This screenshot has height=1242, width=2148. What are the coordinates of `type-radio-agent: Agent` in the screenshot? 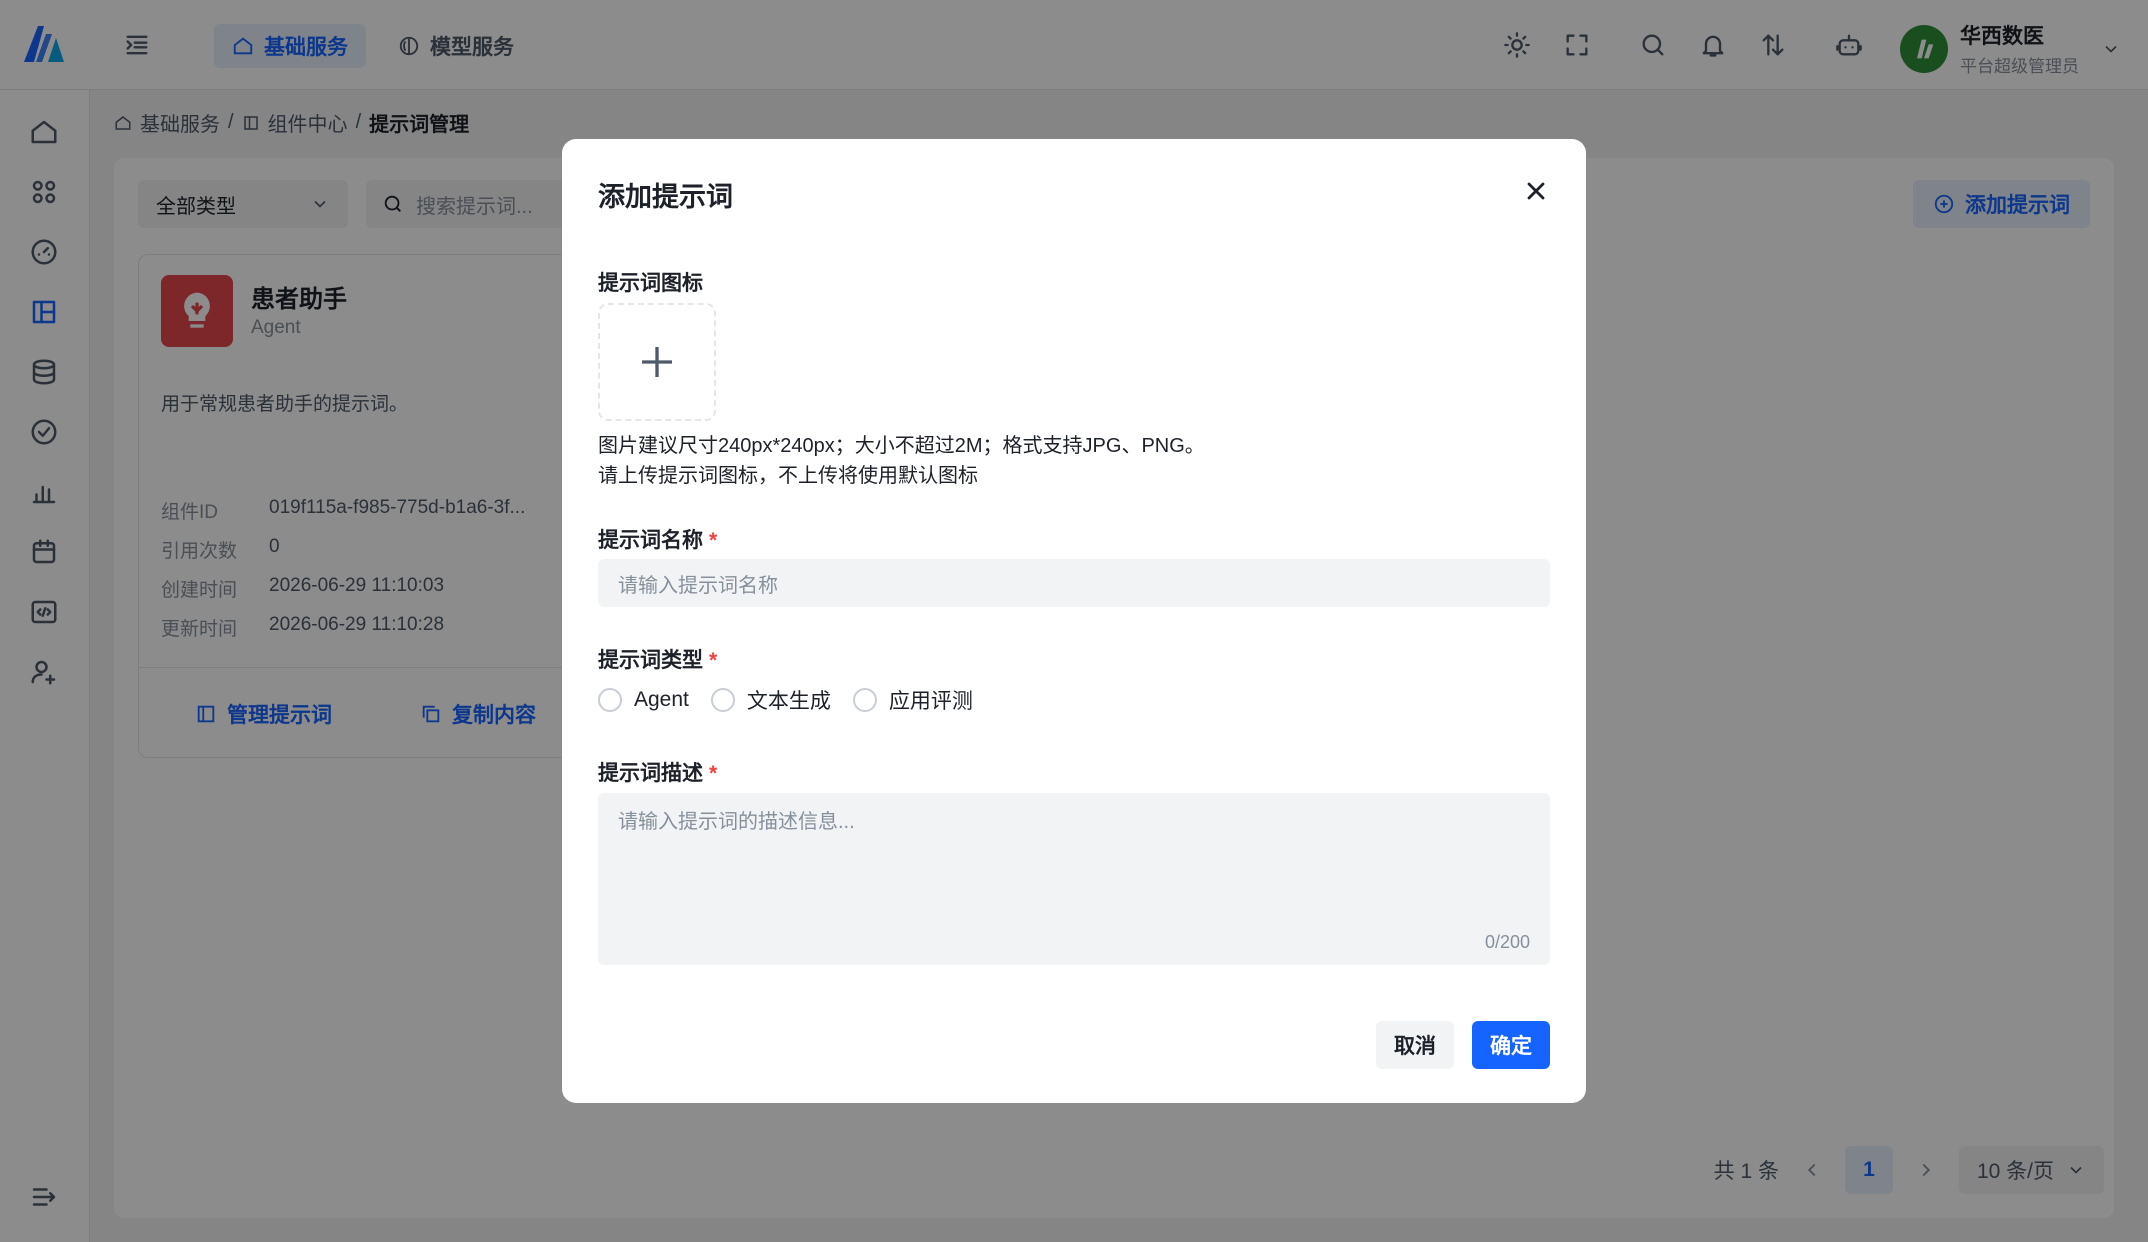 It's located at (643, 700).